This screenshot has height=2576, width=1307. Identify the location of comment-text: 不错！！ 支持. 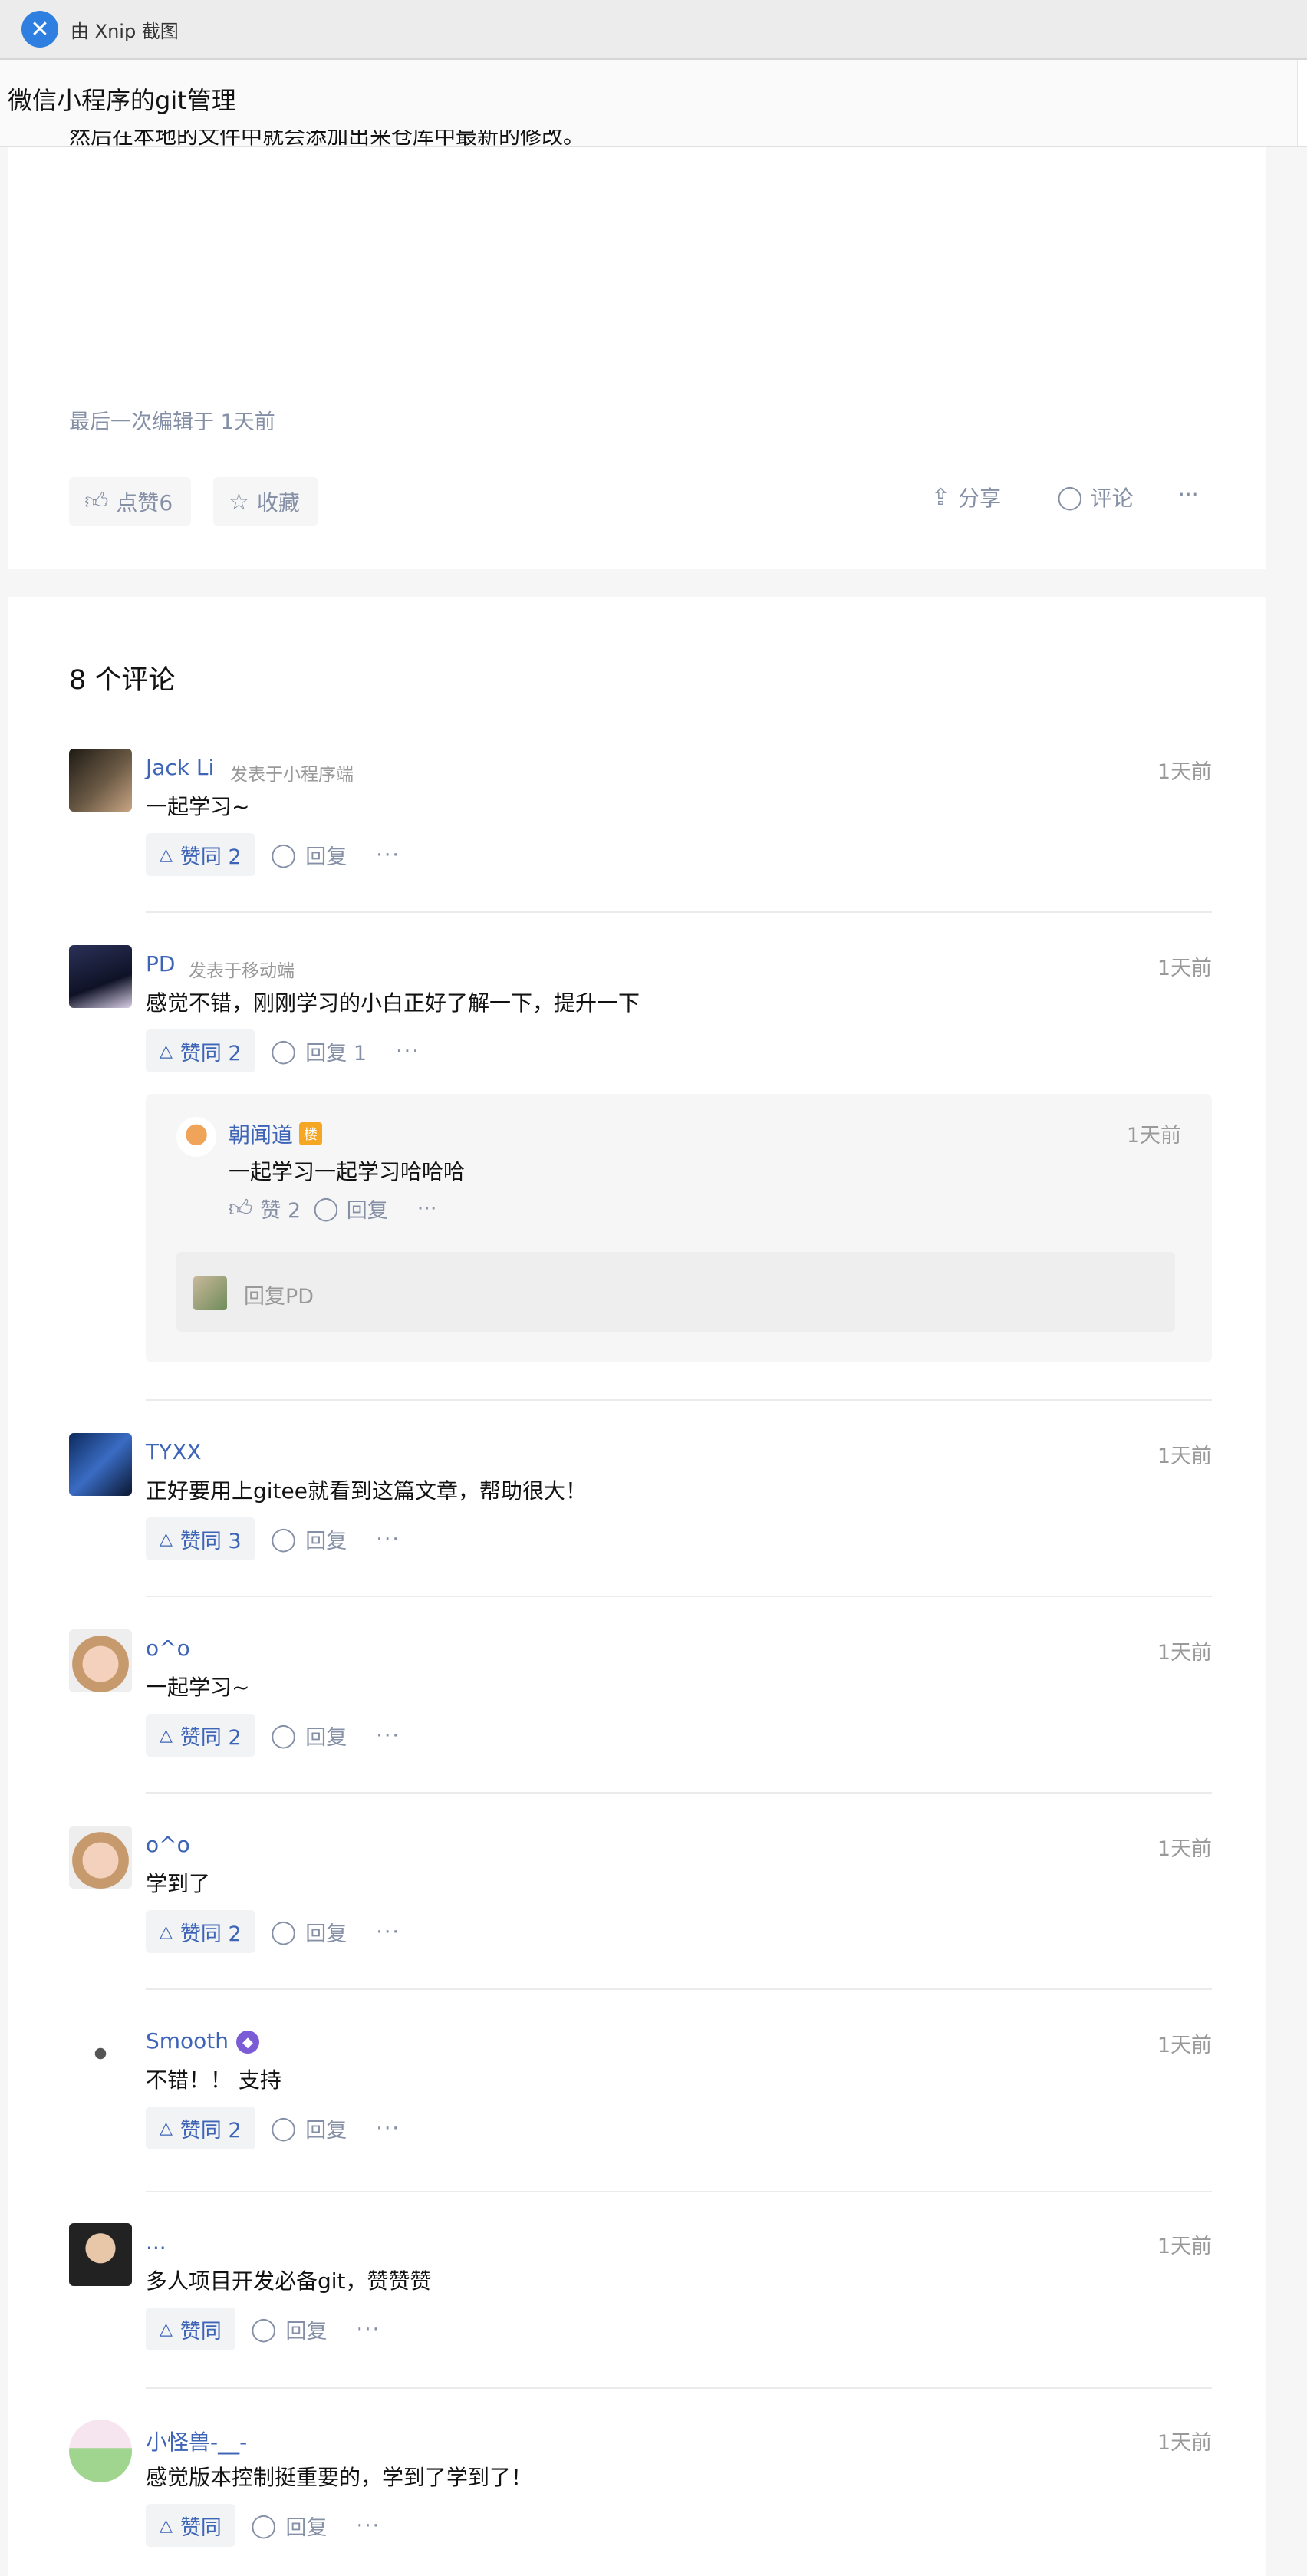
(213, 2080).